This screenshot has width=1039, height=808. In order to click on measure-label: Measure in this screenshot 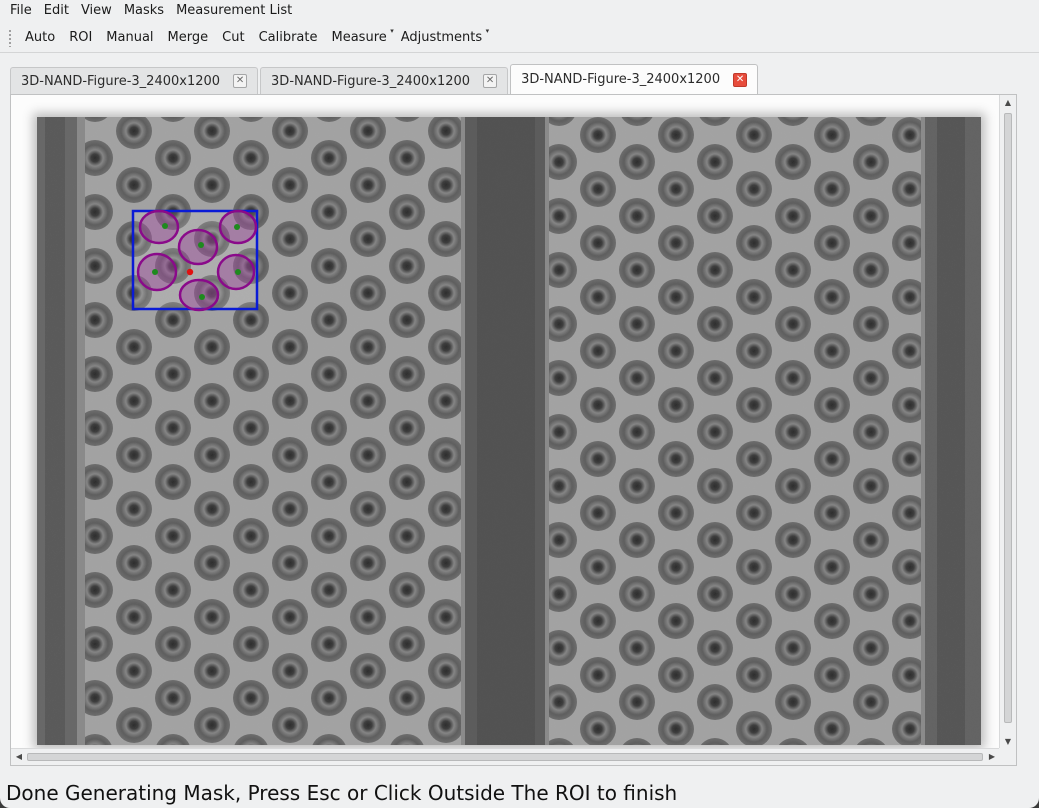, I will do `click(359, 37)`.